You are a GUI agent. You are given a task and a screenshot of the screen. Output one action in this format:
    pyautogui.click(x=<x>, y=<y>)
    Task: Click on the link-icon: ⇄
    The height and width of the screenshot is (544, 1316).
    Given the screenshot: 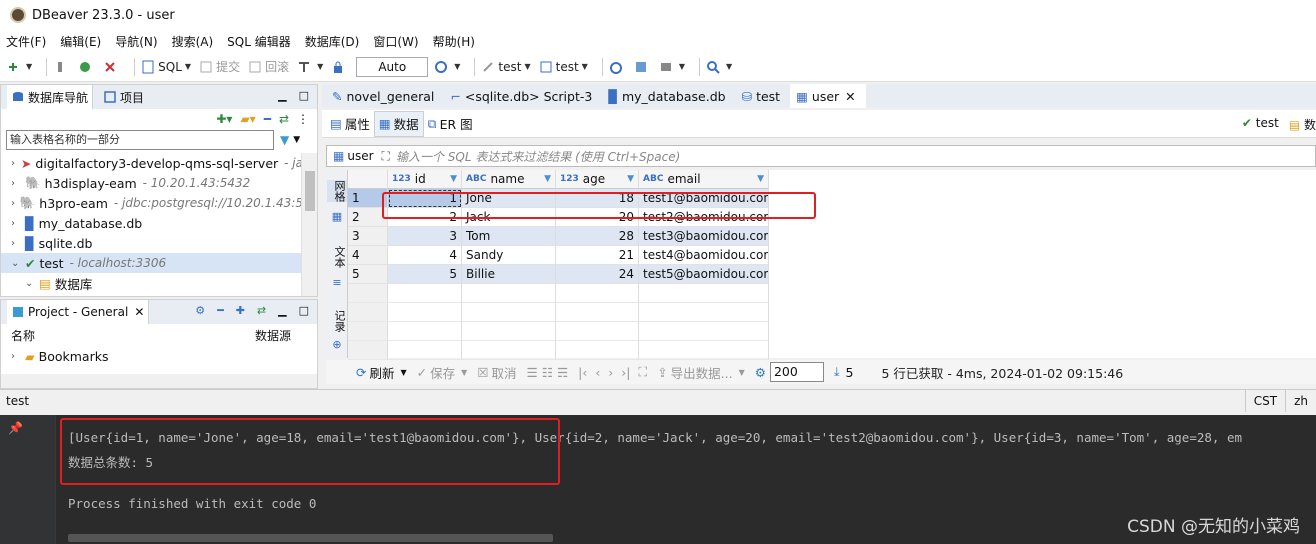 What is the action you would take?
    pyautogui.click(x=261, y=310)
    